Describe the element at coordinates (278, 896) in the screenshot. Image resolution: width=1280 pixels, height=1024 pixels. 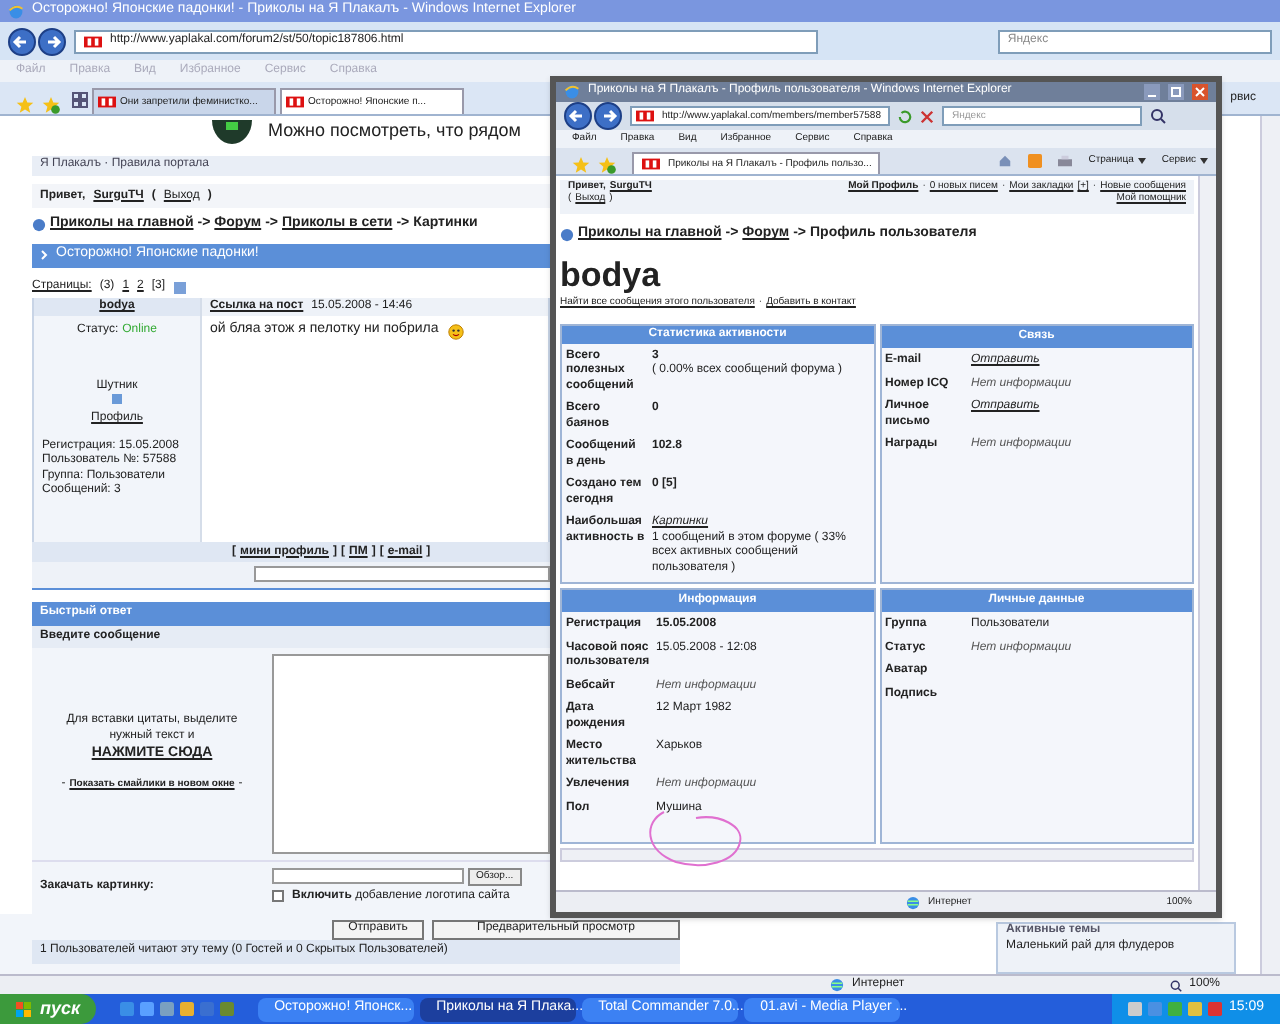
I see `checkbox` at that location.